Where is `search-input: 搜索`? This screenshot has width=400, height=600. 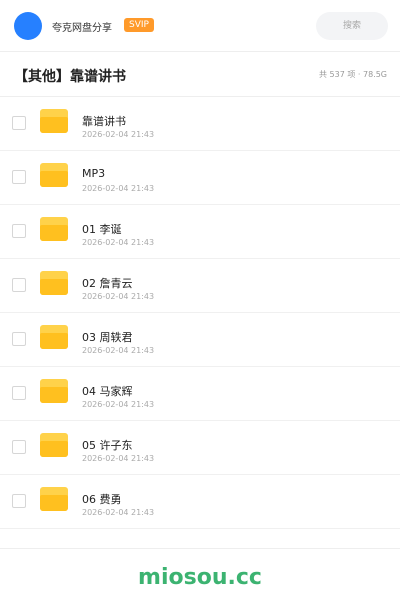
search-input: 搜索 is located at coordinates (352, 26).